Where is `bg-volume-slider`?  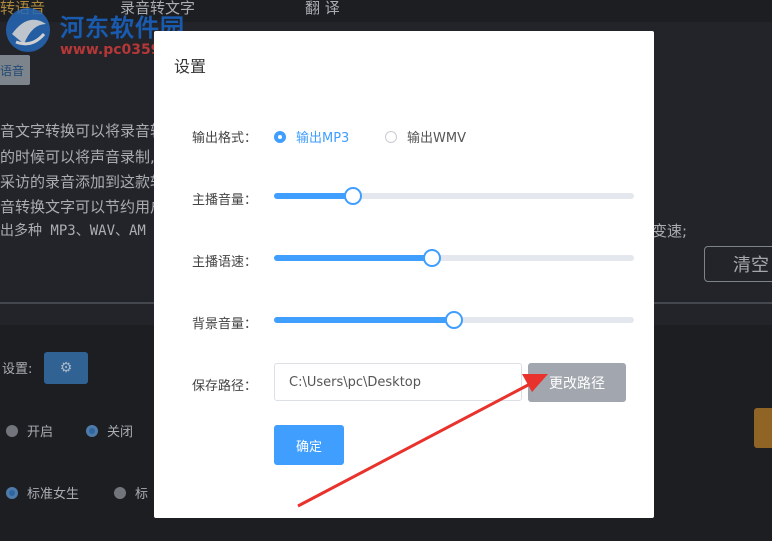
bg-volume-slider is located at coordinates (454, 320).